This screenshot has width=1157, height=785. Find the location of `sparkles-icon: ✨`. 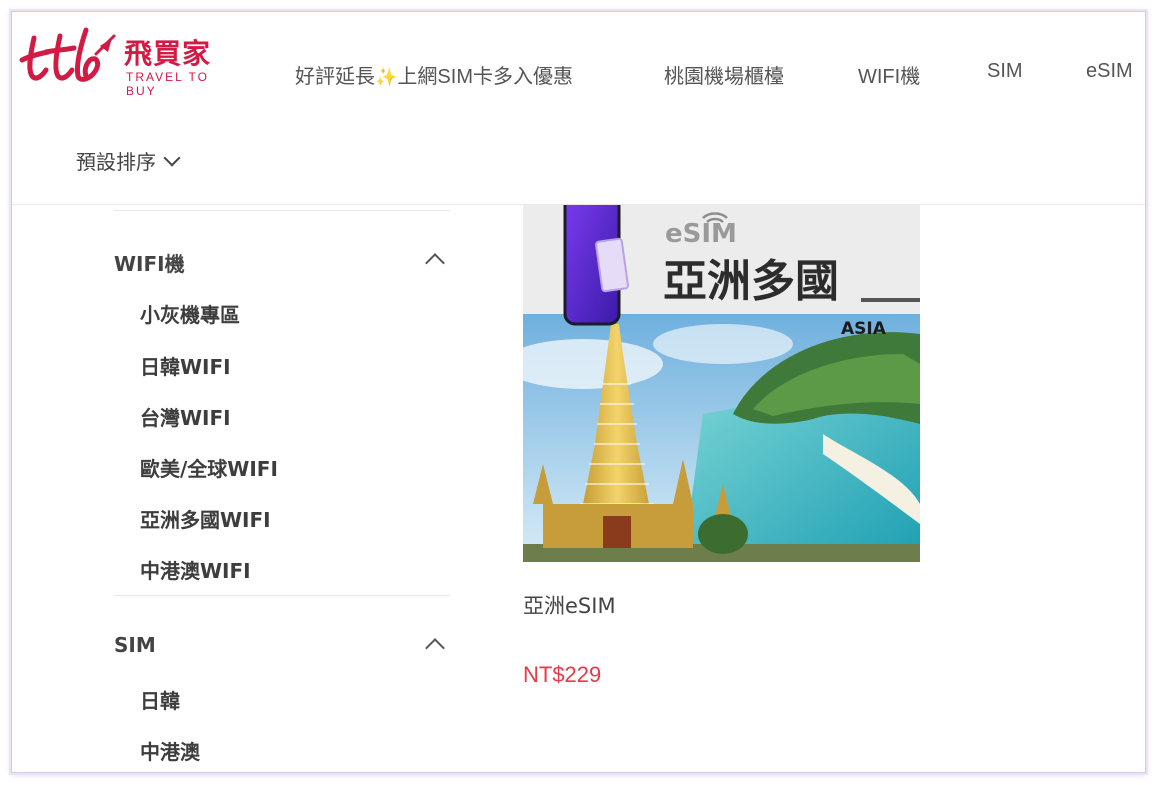

sparkles-icon: ✨ is located at coordinates (386, 77).